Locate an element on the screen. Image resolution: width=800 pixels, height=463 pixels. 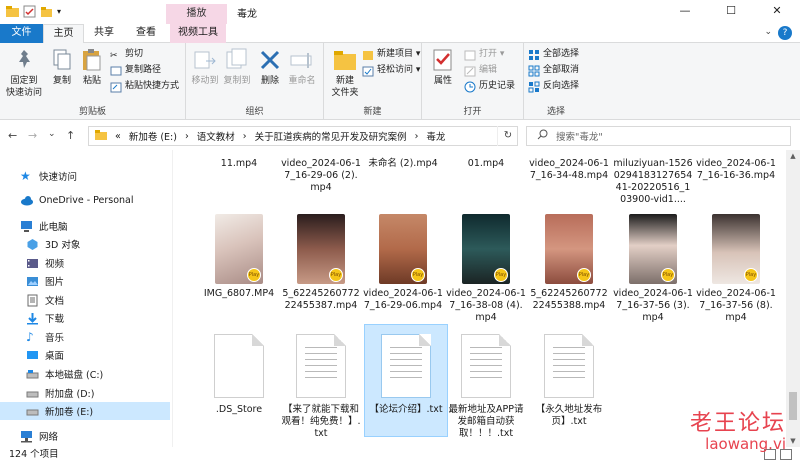
pin-icon is located at coordinates (24, 60).